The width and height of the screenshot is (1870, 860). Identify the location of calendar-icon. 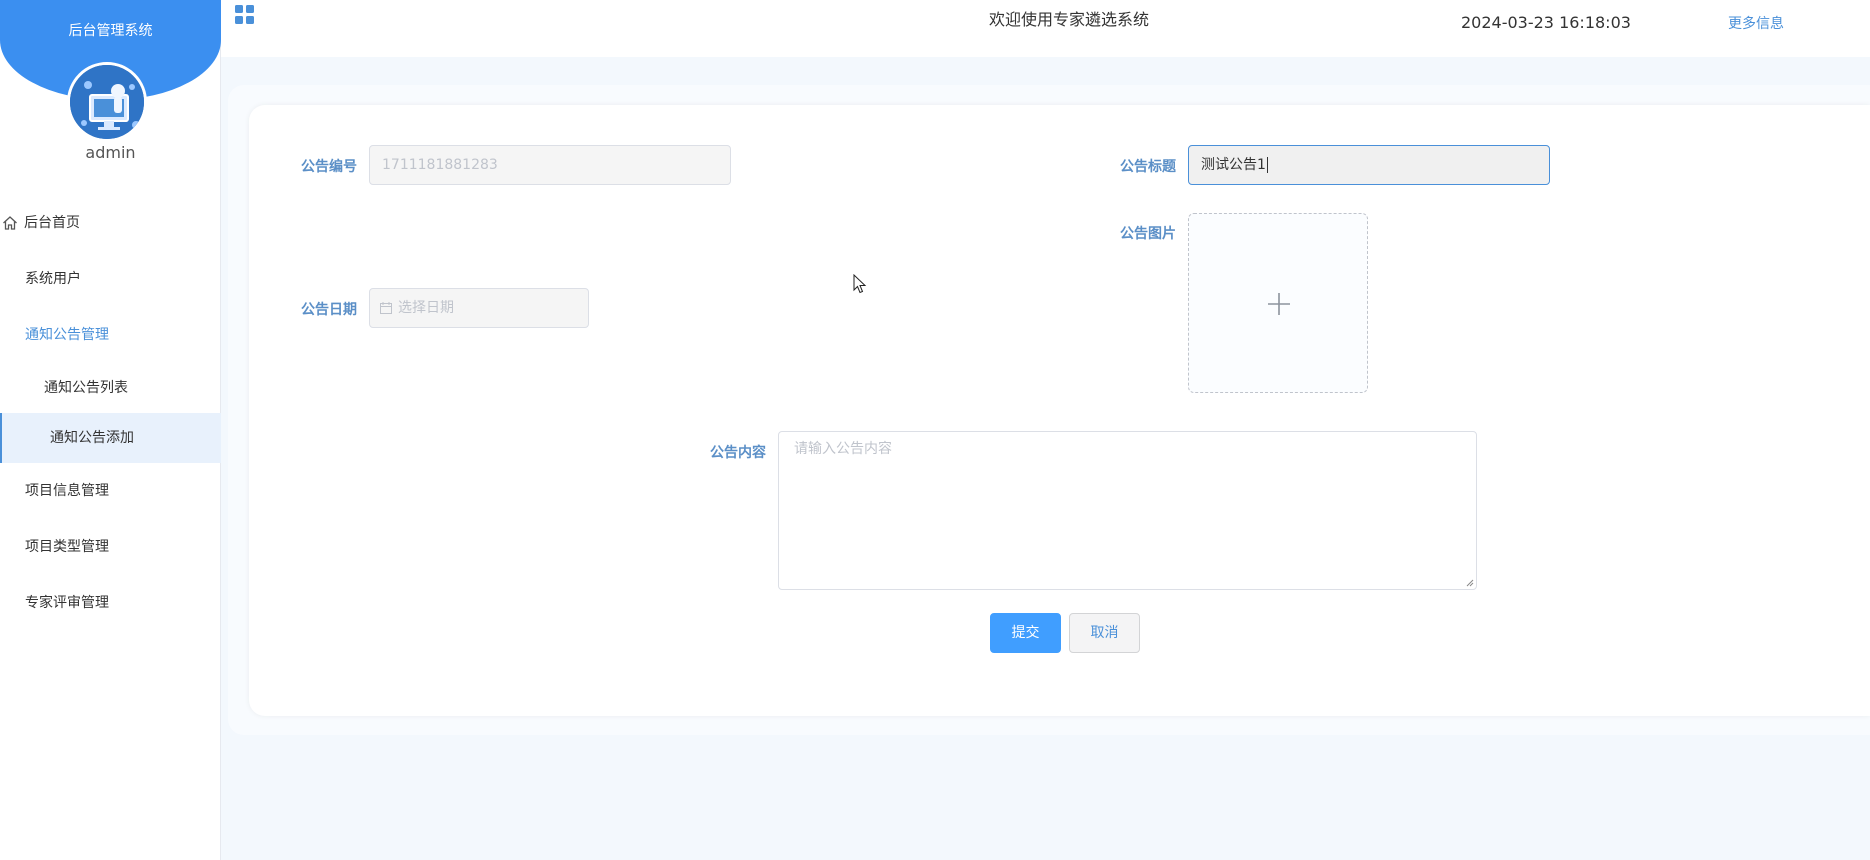
(386, 308).